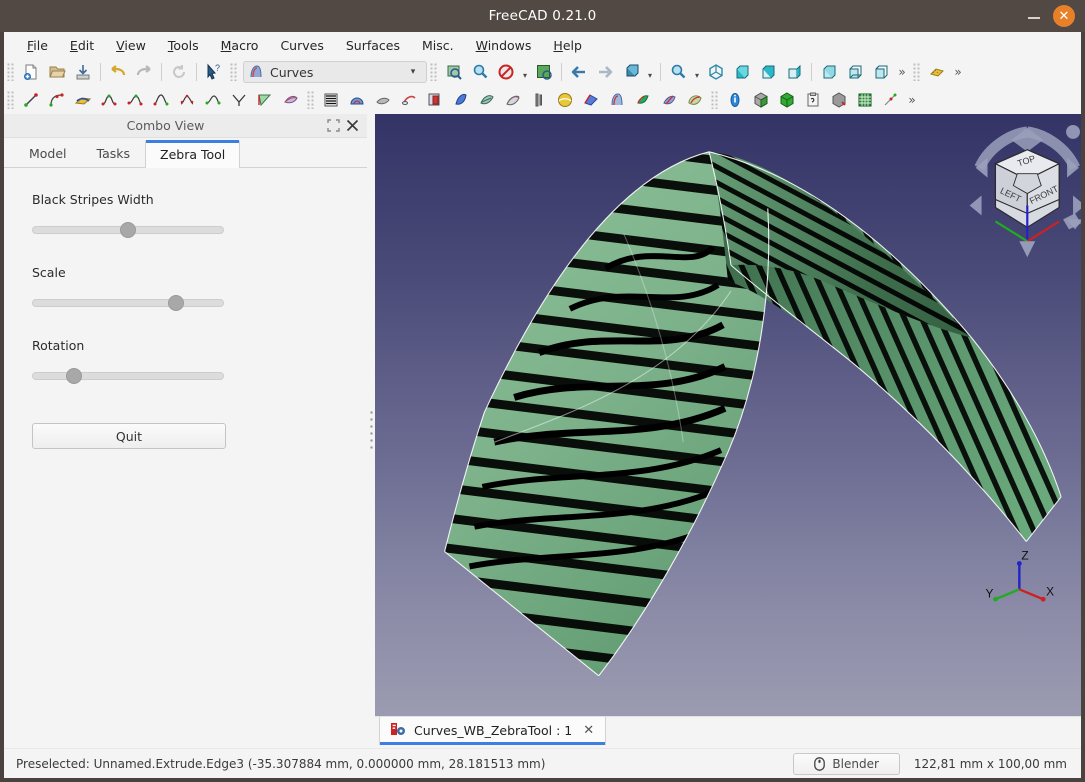 The width and height of the screenshot is (1085, 782). What do you see at coordinates (135, 100) in the screenshot?
I see `approximate-icon` at bounding box center [135, 100].